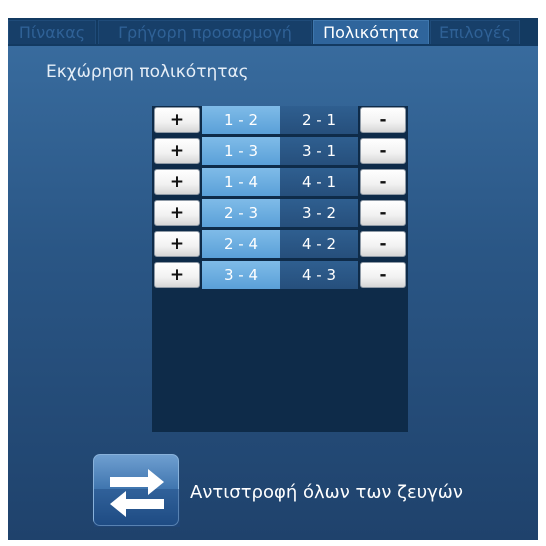 This screenshot has width=546, height=546. What do you see at coordinates (241, 151) in the screenshot?
I see `pair-forward: 1 - 3` at bounding box center [241, 151].